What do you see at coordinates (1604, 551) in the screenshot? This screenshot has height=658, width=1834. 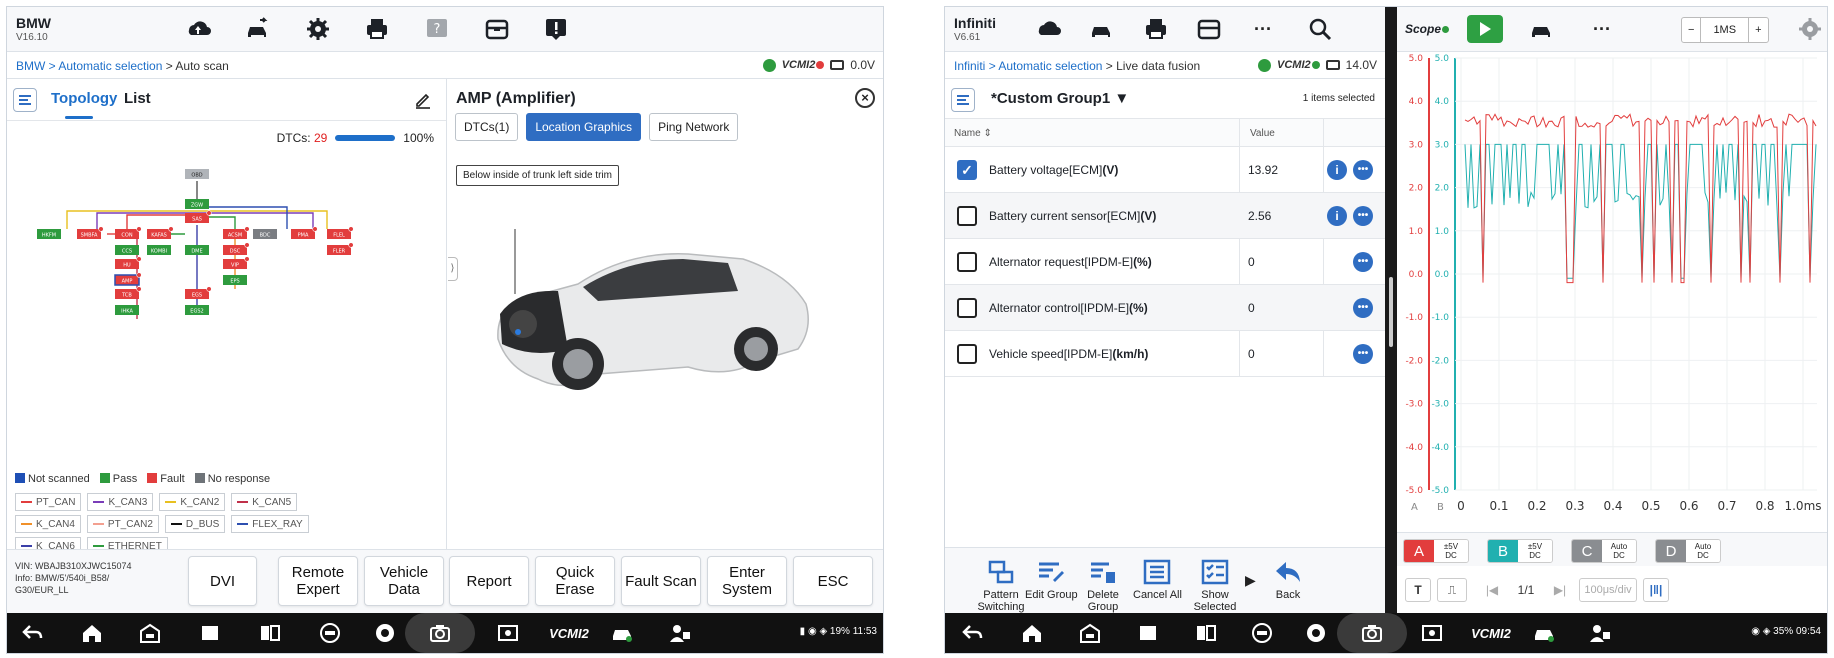 I see `channel-c-button: C Auto DC` at bounding box center [1604, 551].